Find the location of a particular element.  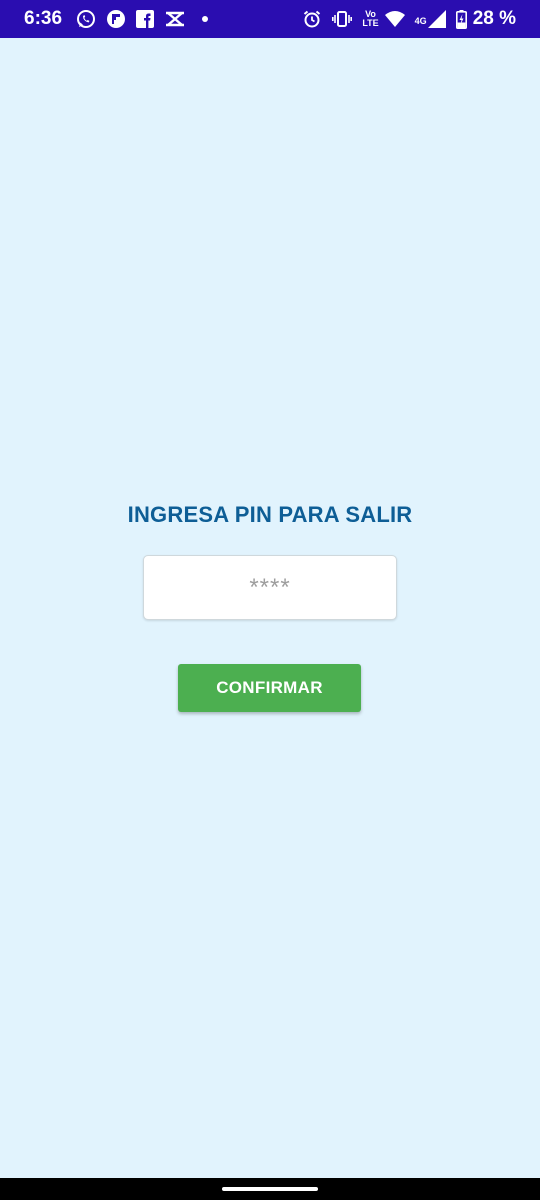

pin-input is located at coordinates (270, 587).